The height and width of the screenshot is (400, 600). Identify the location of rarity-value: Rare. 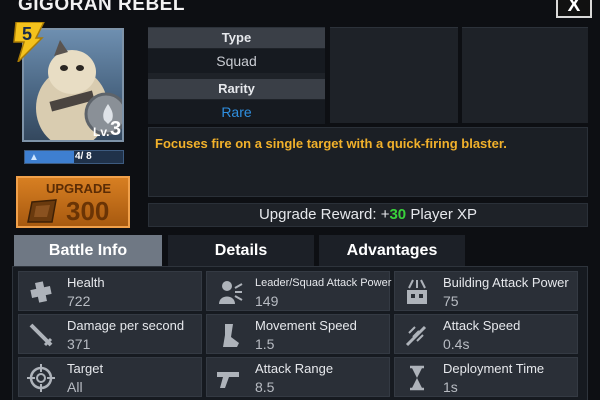
(236, 112).